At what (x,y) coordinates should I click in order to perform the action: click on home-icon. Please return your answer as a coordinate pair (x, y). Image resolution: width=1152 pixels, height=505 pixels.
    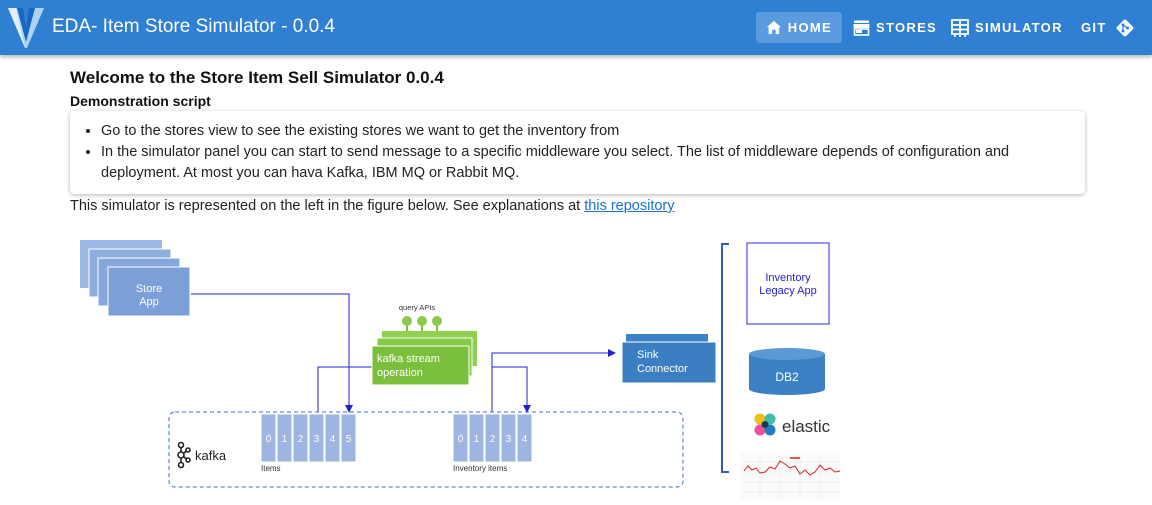
    Looking at the image, I should click on (773, 27).